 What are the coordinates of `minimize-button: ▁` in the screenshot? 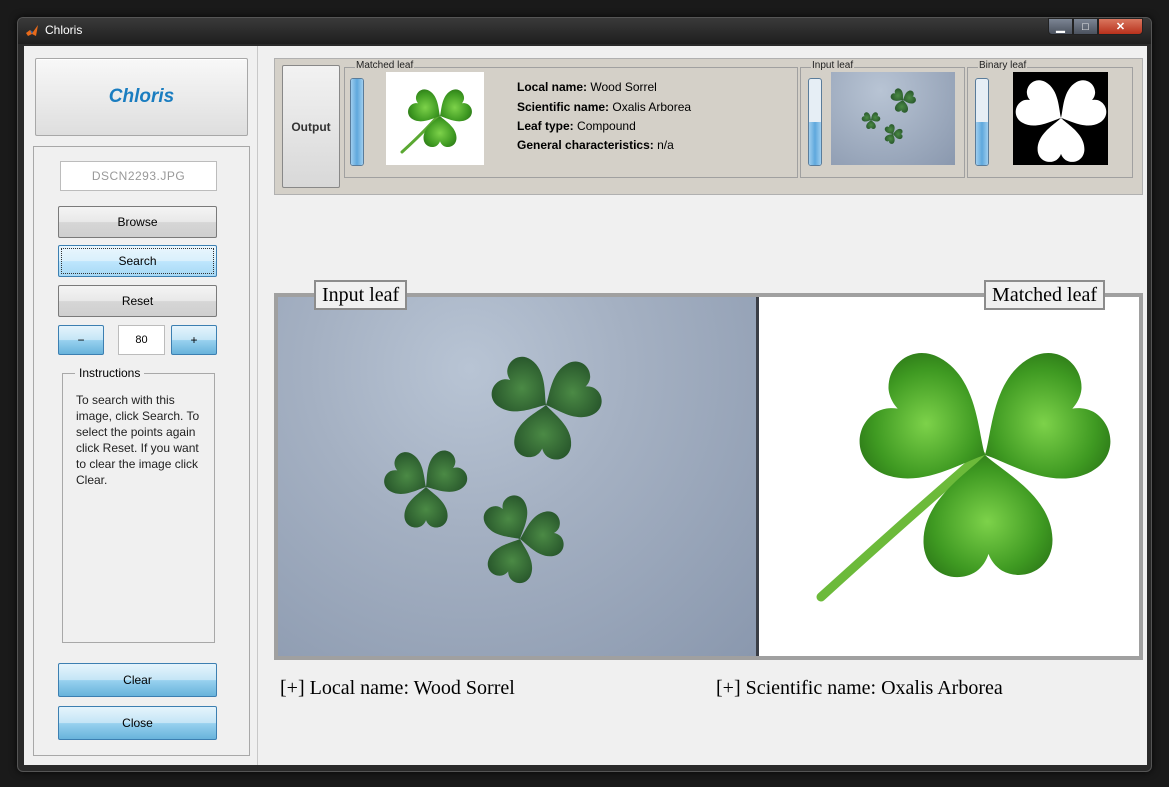 It's located at (1060, 26).